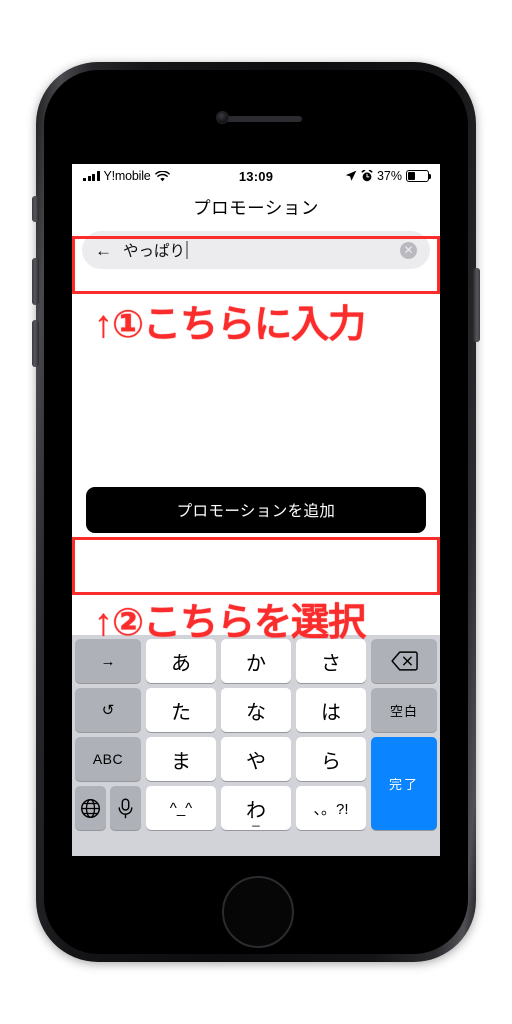 This screenshot has height=1024, width=512. Describe the element at coordinates (108, 759) in the screenshot. I see `abc-mode-key: ABC` at that location.